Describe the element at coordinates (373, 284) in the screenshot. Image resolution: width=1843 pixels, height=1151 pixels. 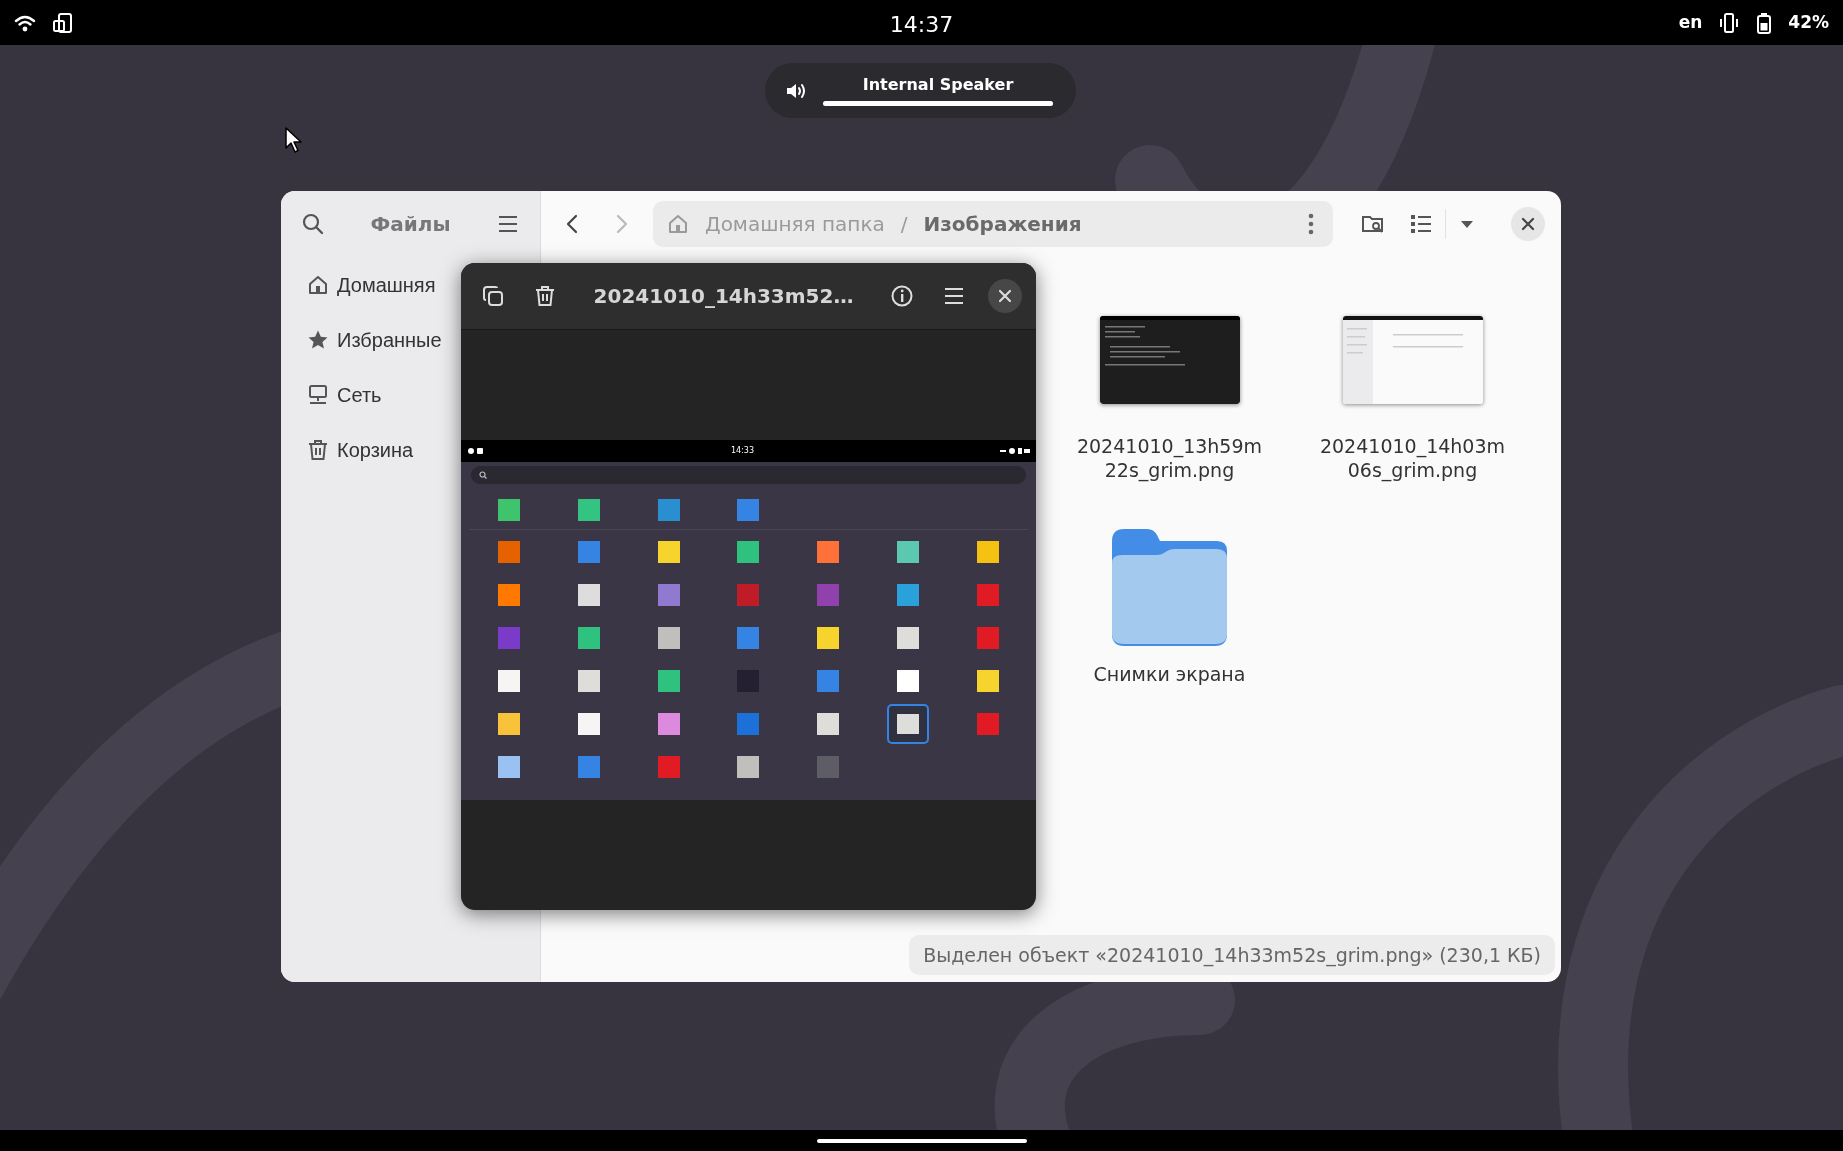
I see `sidebar-item: Домашняя` at that location.